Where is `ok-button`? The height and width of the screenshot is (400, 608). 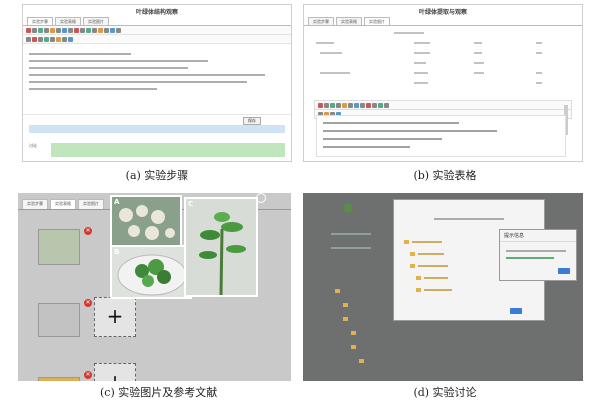 ok-button is located at coordinates (564, 271).